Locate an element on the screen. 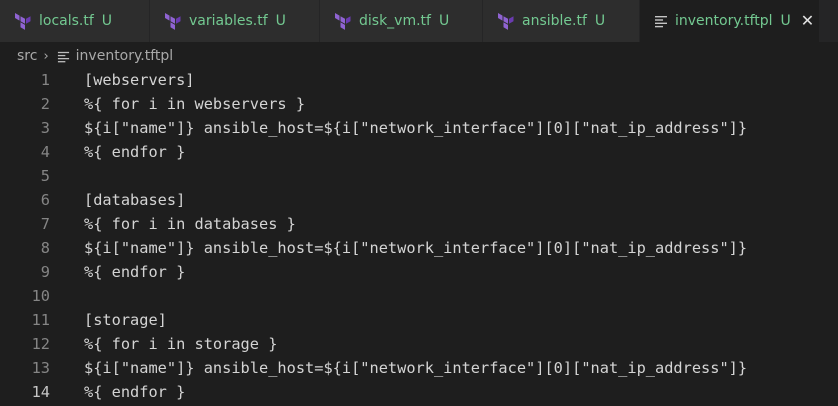 The image size is (838, 406). tab-label: variables.tf is located at coordinates (228, 21).